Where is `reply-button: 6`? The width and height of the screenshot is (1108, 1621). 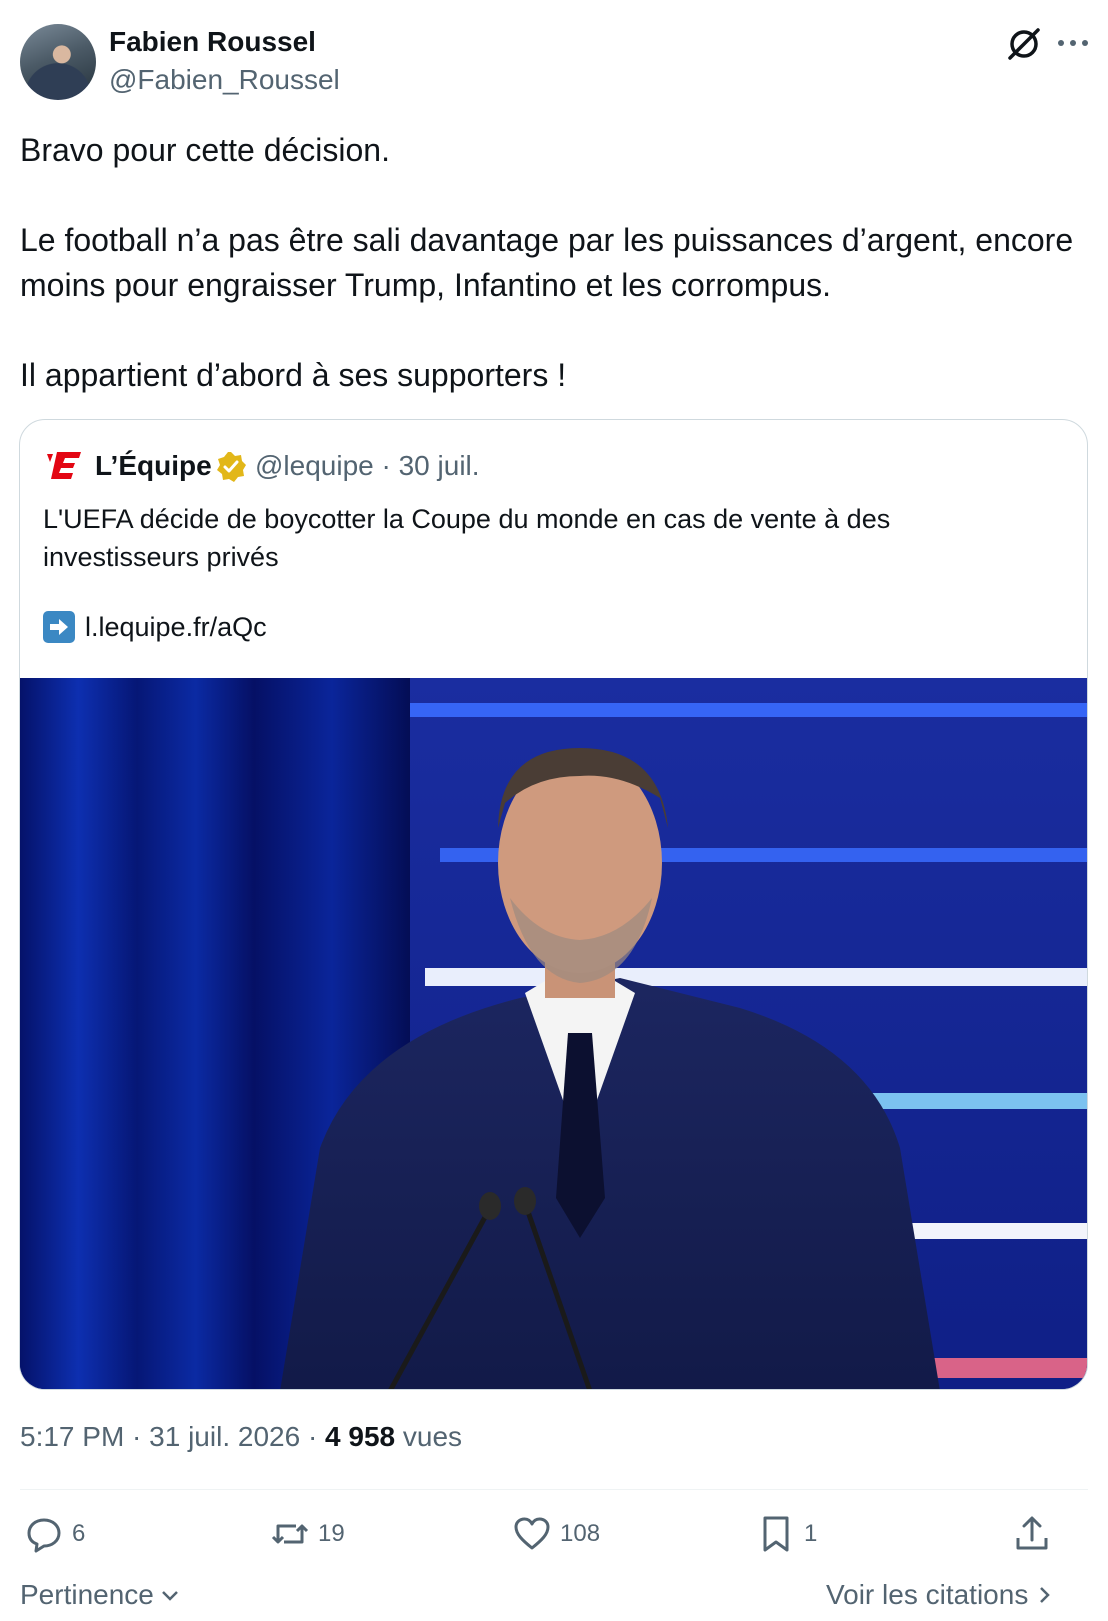 reply-button: 6 is located at coordinates (54, 1534).